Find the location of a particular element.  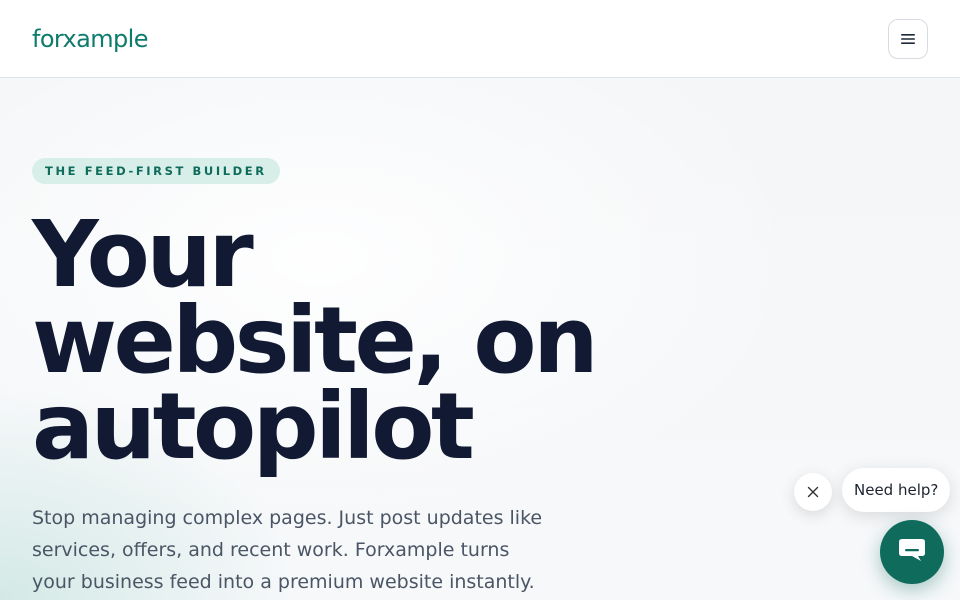

brand-logo: forxample is located at coordinates (90, 39).